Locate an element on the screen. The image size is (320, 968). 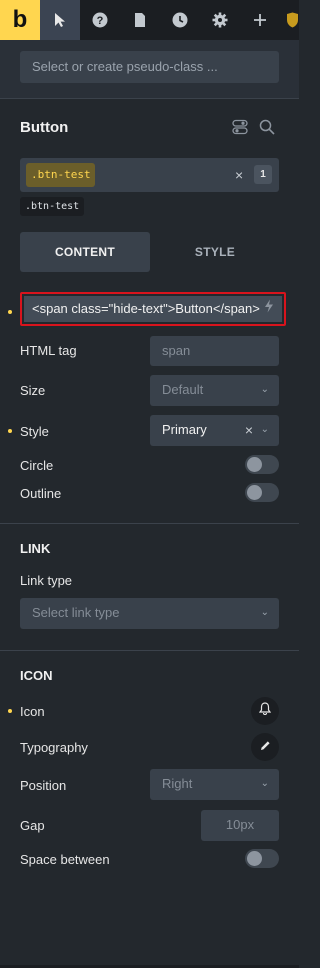
settings-icon is located at coordinates (220, 20).